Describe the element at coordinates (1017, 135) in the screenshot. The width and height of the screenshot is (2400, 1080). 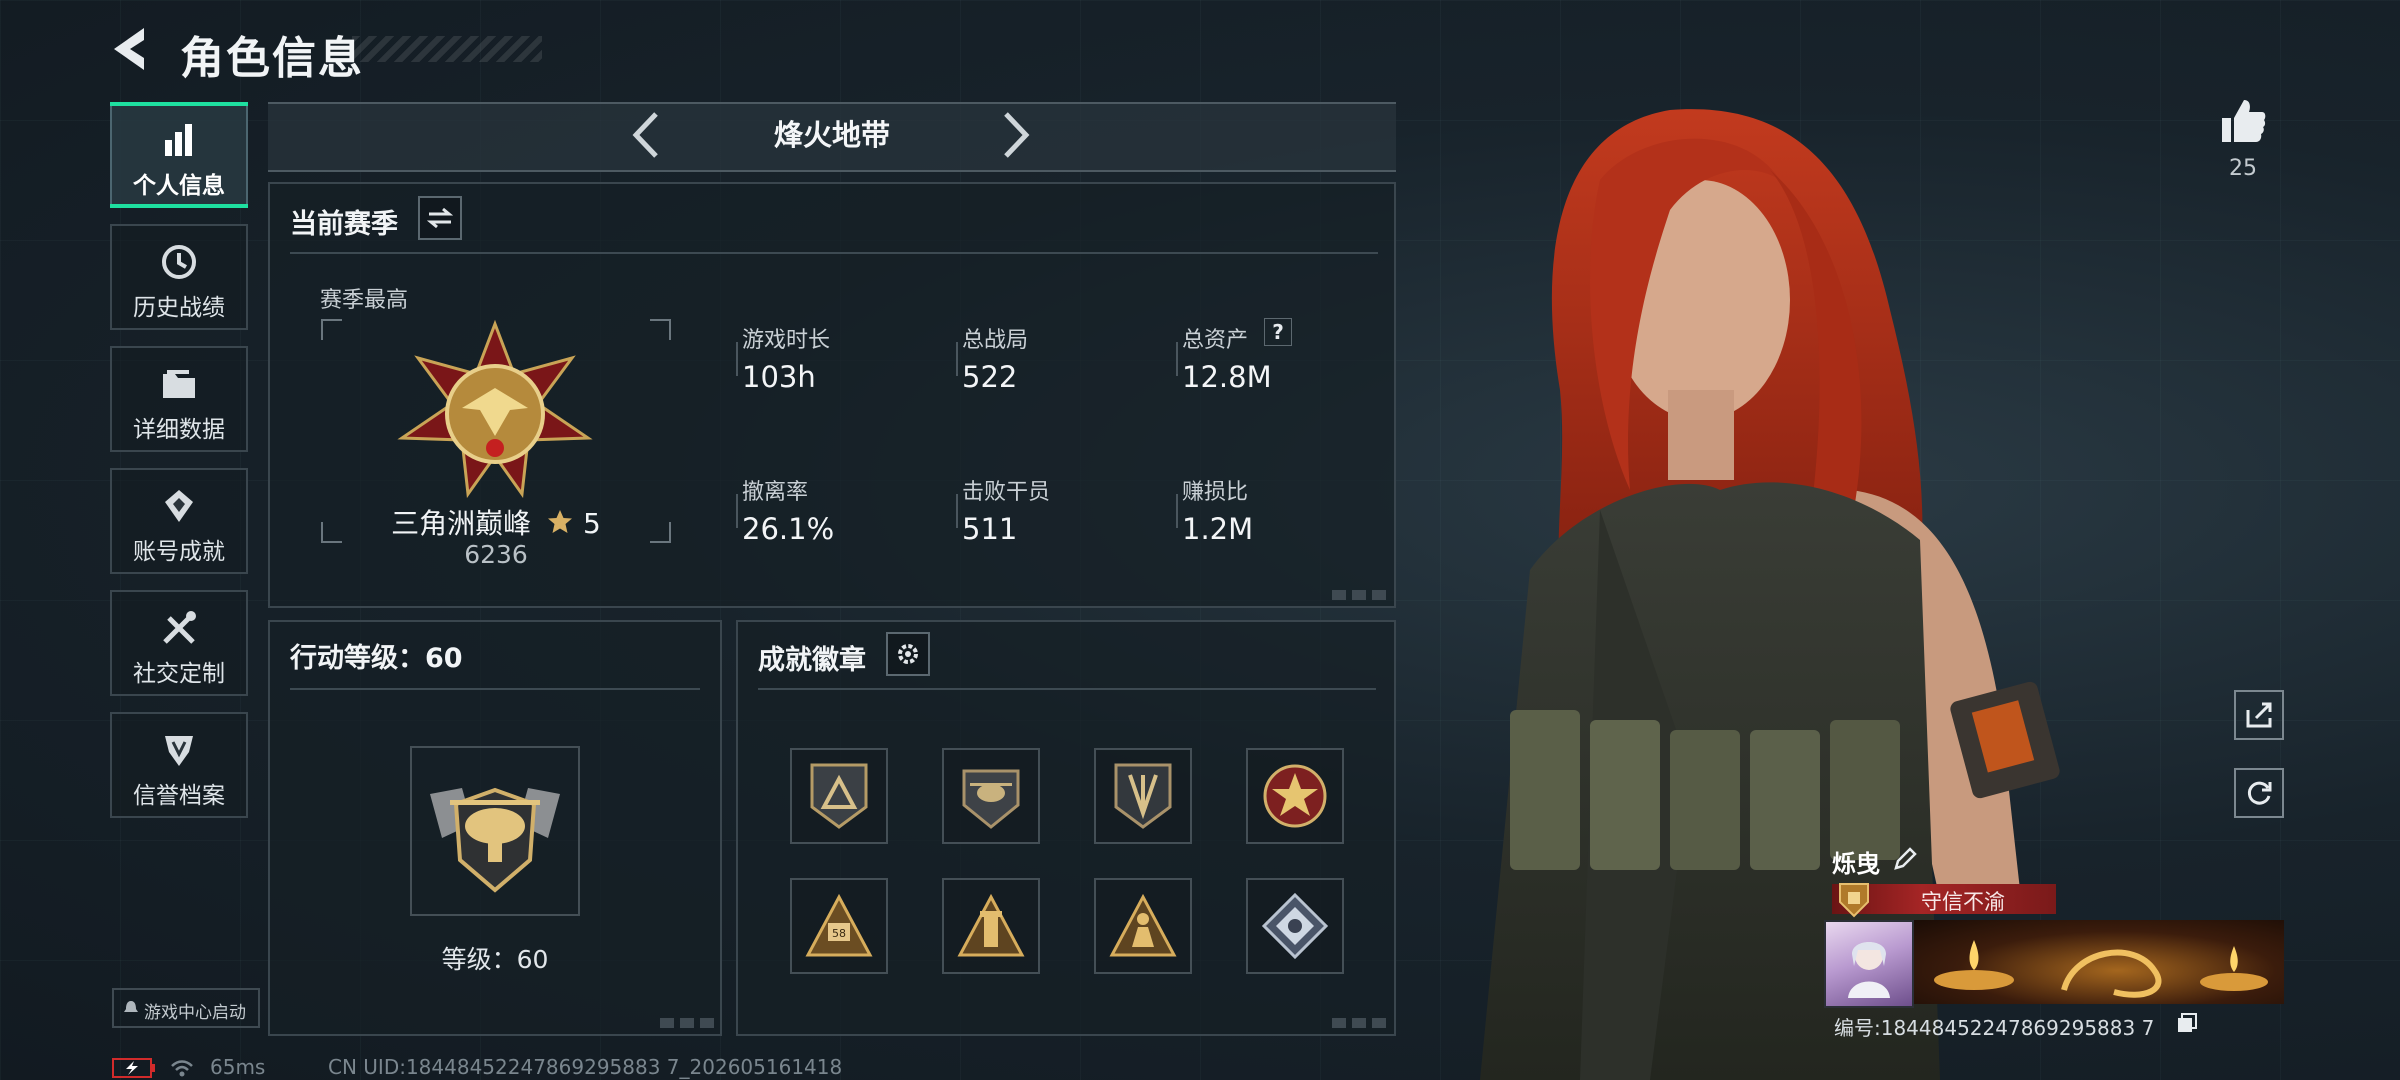
I see `mode-next-chevron-icon` at that location.